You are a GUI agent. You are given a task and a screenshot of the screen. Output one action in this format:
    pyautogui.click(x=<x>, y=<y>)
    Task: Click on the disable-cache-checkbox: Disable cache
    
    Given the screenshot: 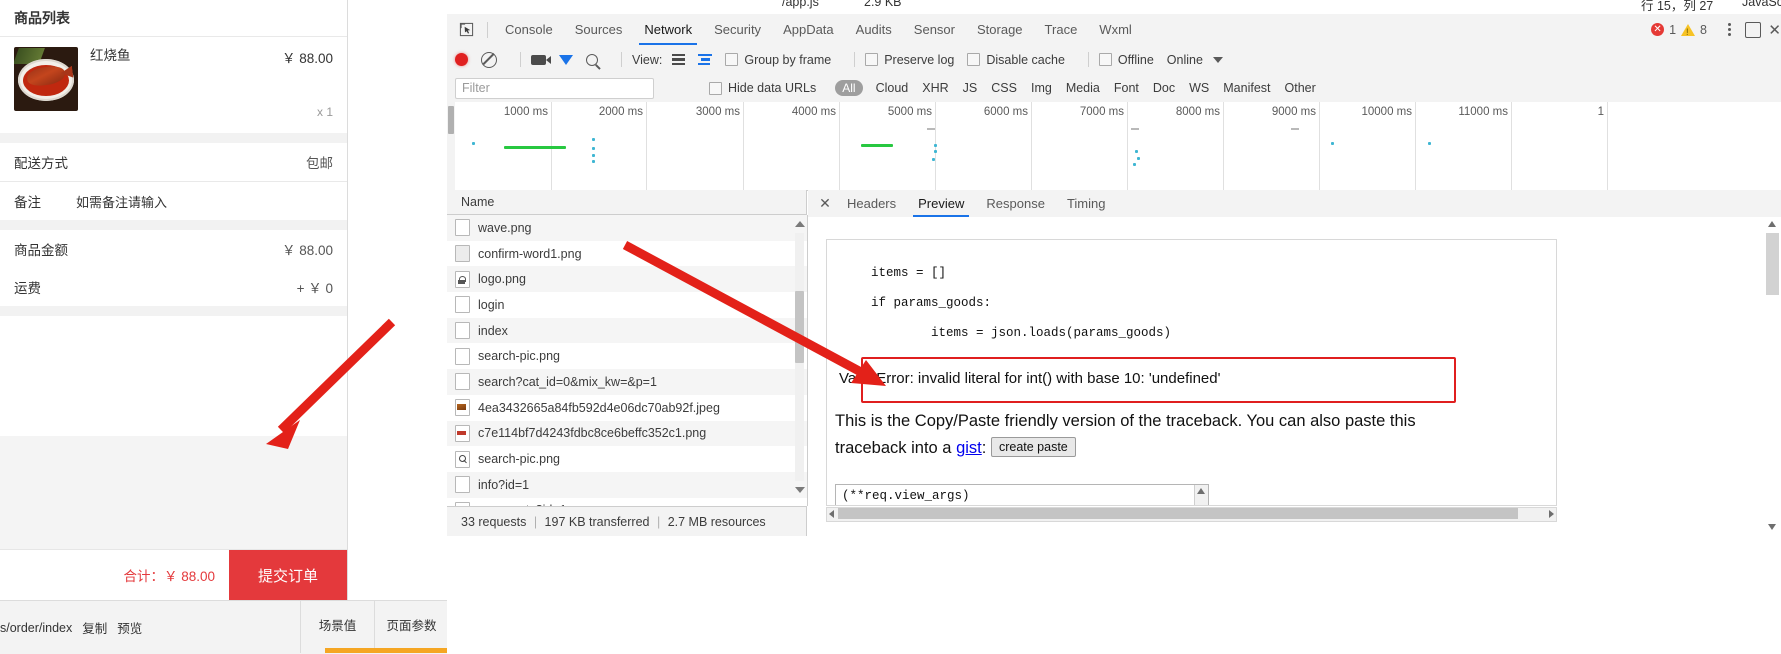 What is the action you would take?
    pyautogui.click(x=1016, y=60)
    